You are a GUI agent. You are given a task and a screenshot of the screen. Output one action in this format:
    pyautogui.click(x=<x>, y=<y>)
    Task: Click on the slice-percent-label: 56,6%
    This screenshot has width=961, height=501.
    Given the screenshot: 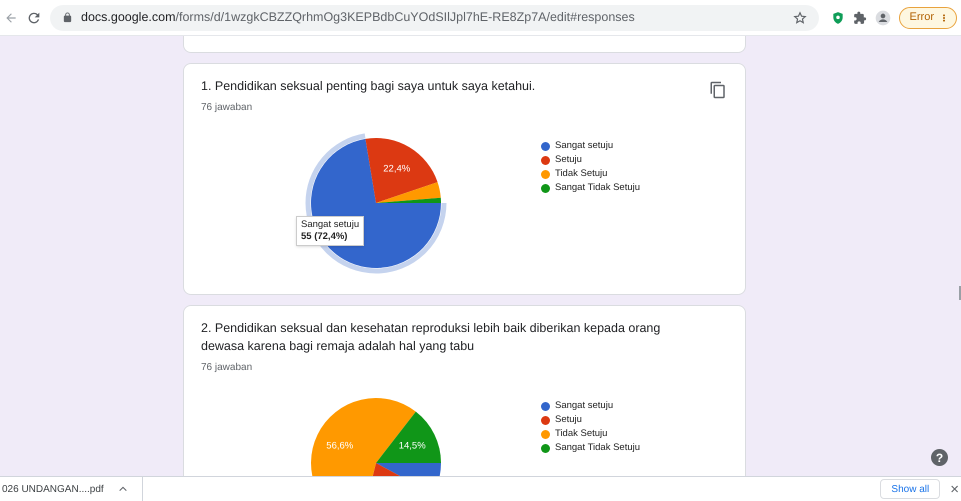 What is the action you would take?
    pyautogui.click(x=340, y=446)
    